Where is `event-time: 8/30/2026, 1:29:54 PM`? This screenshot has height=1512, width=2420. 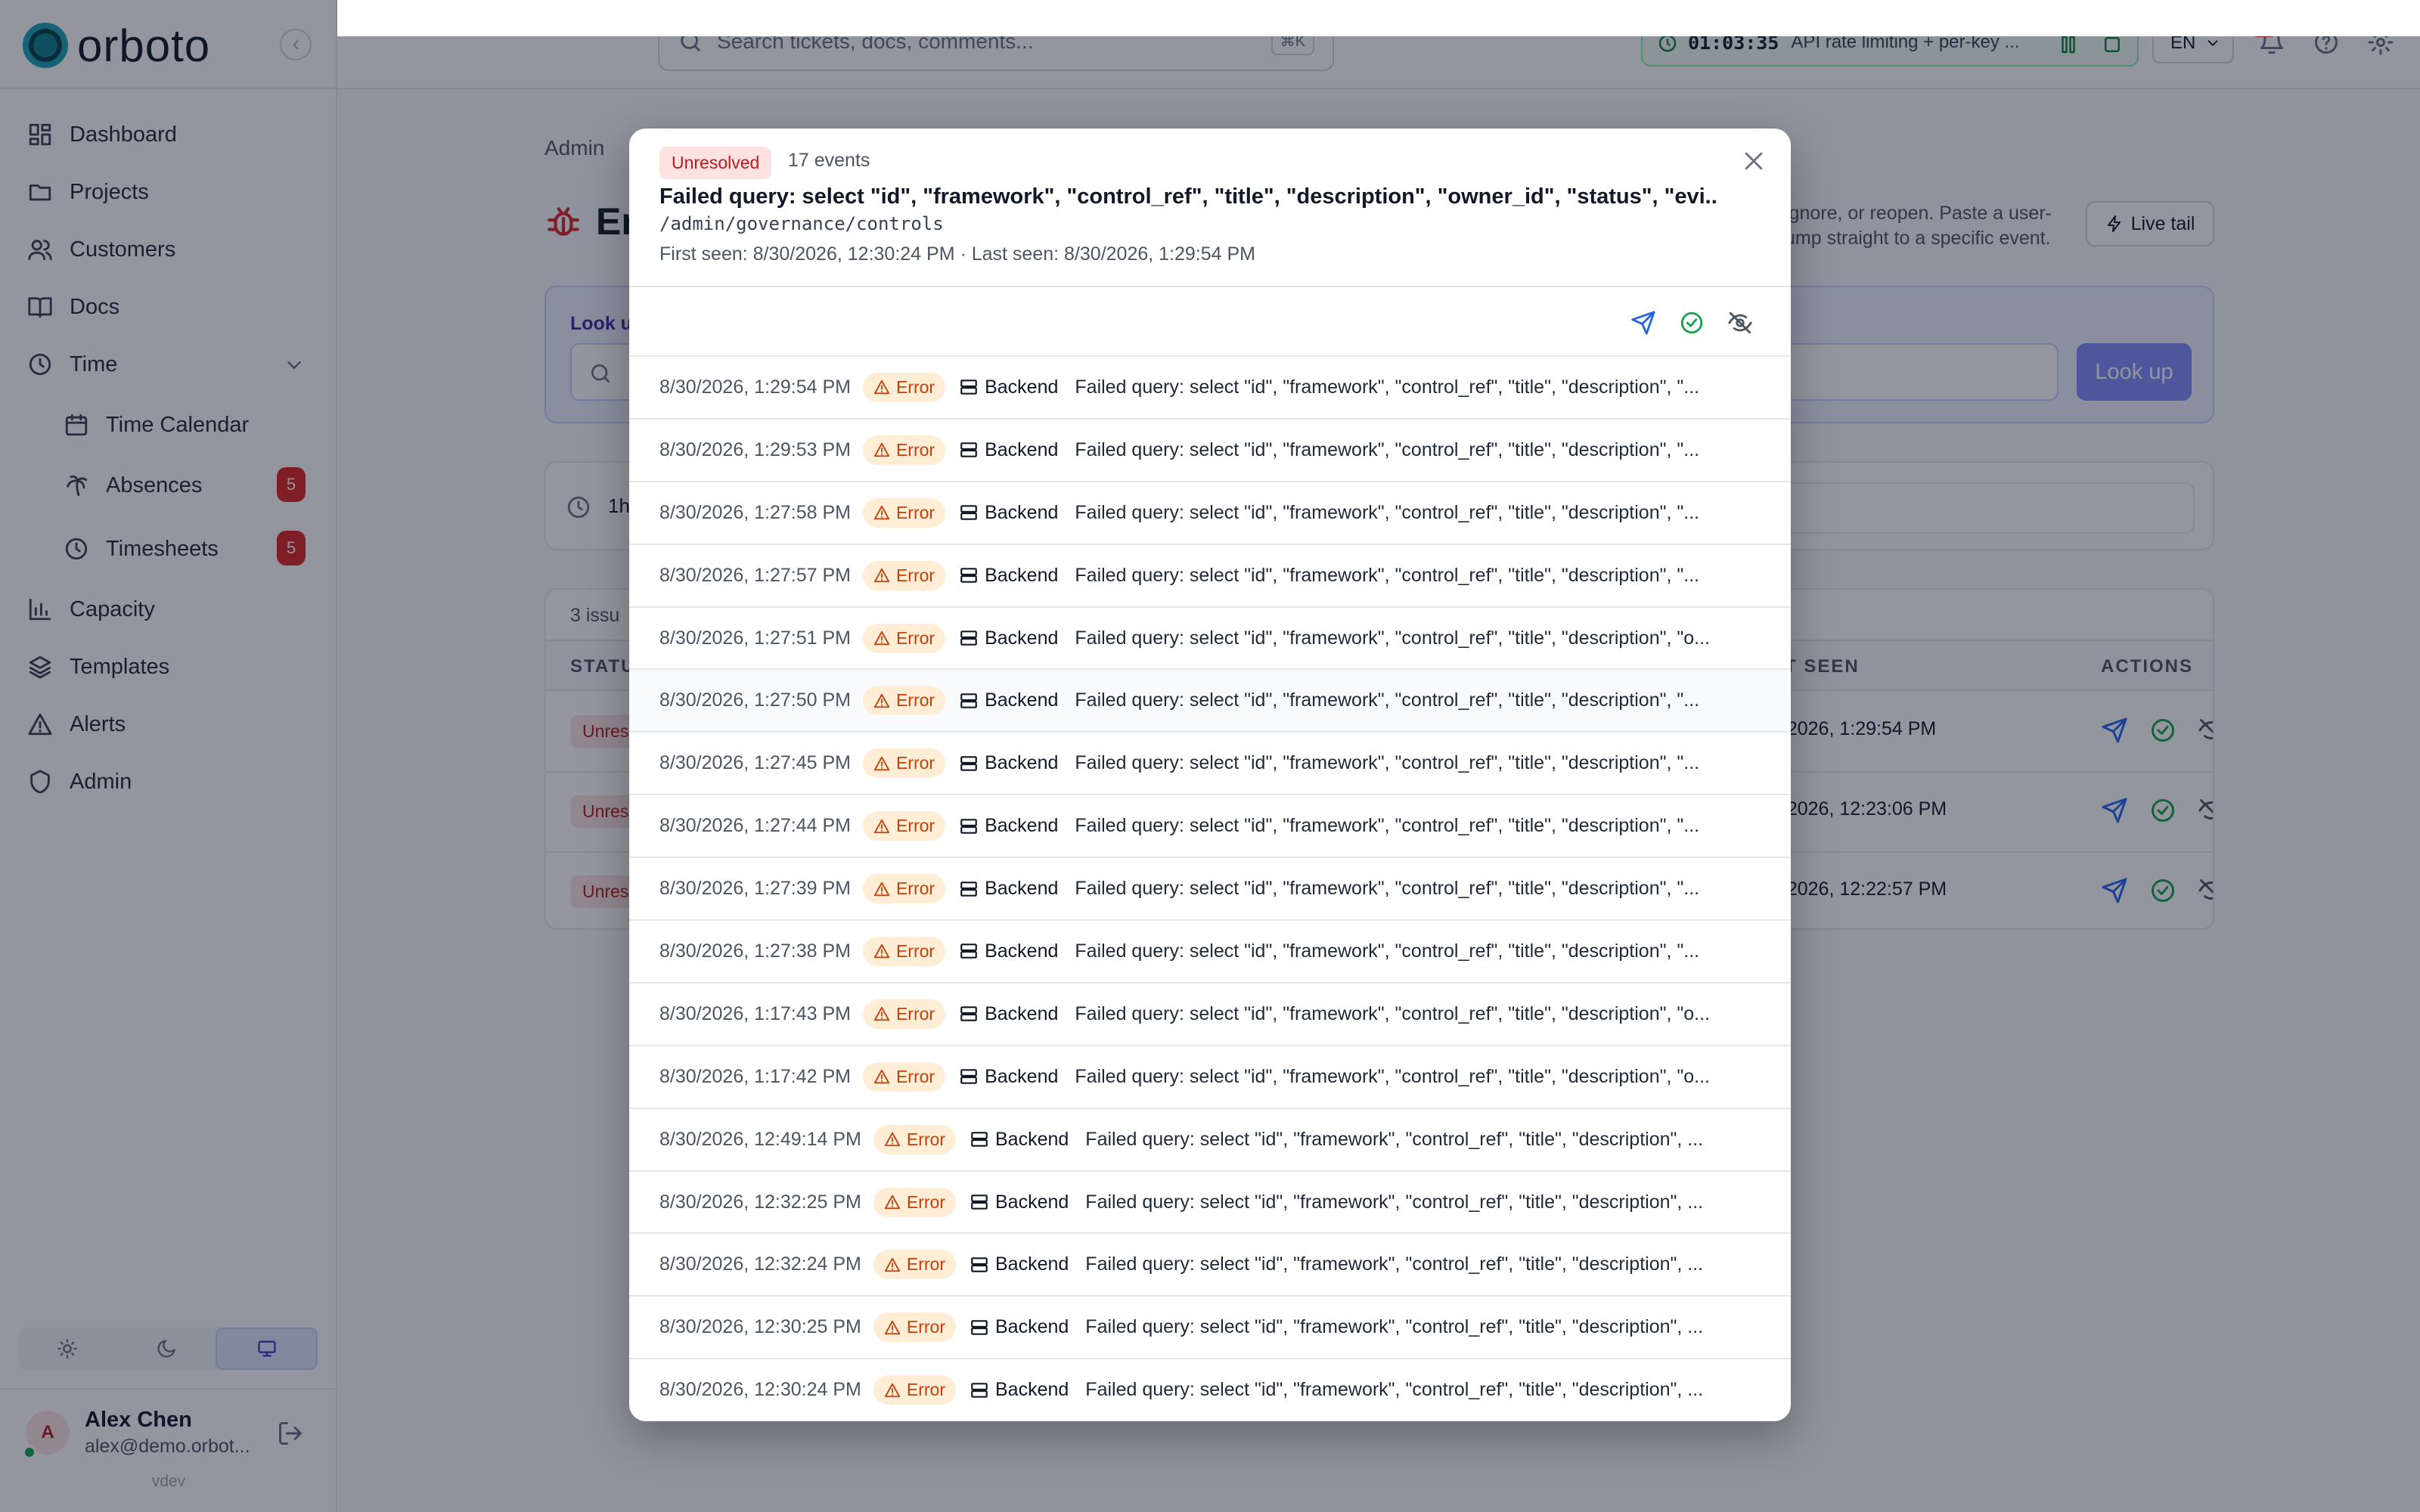
event-time: 8/30/2026, 1:29:54 PM is located at coordinates (755, 387).